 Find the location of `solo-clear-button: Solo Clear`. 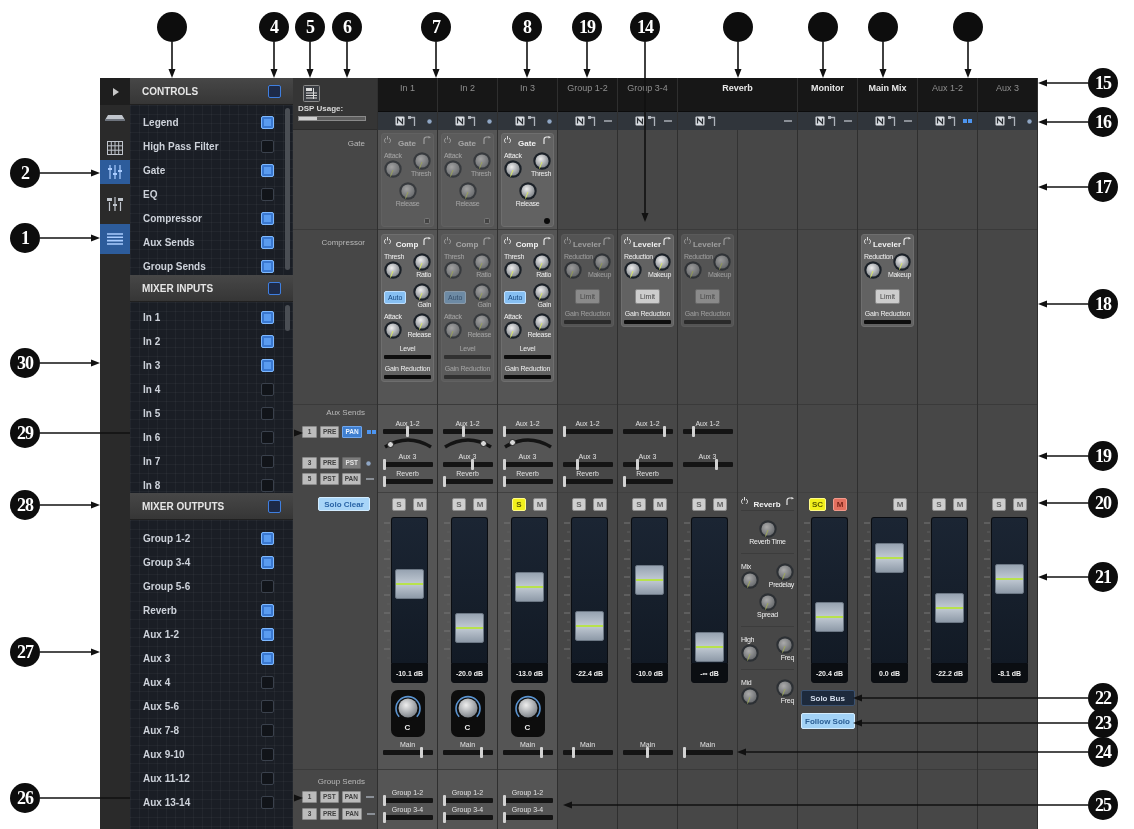

solo-clear-button: Solo Clear is located at coordinates (344, 504).